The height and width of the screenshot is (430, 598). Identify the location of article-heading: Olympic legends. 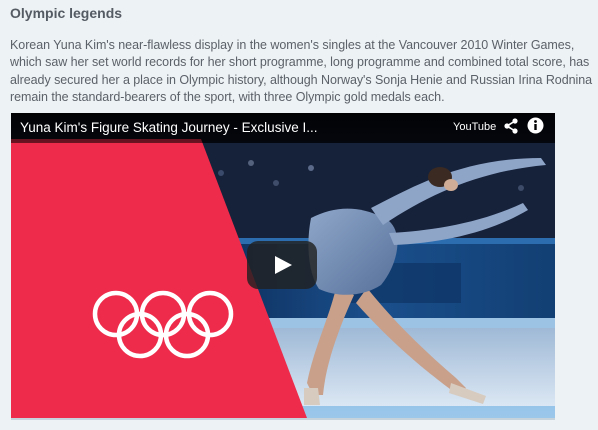
(66, 13).